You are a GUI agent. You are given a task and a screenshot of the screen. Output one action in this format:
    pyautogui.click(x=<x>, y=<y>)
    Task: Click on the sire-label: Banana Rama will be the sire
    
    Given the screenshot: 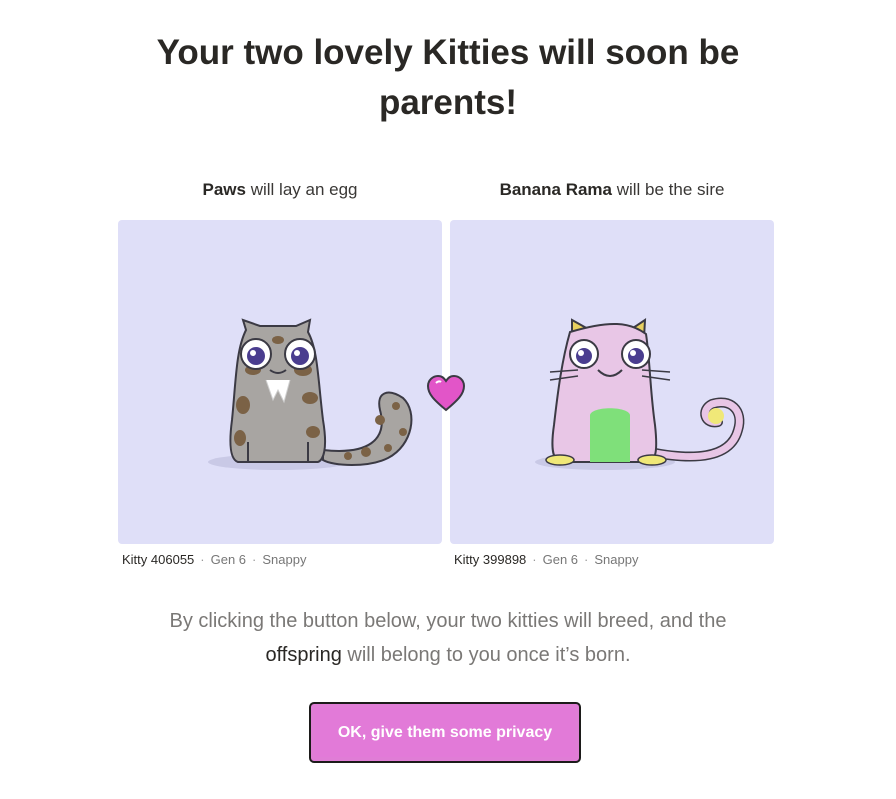 What is the action you would take?
    pyautogui.click(x=612, y=190)
    